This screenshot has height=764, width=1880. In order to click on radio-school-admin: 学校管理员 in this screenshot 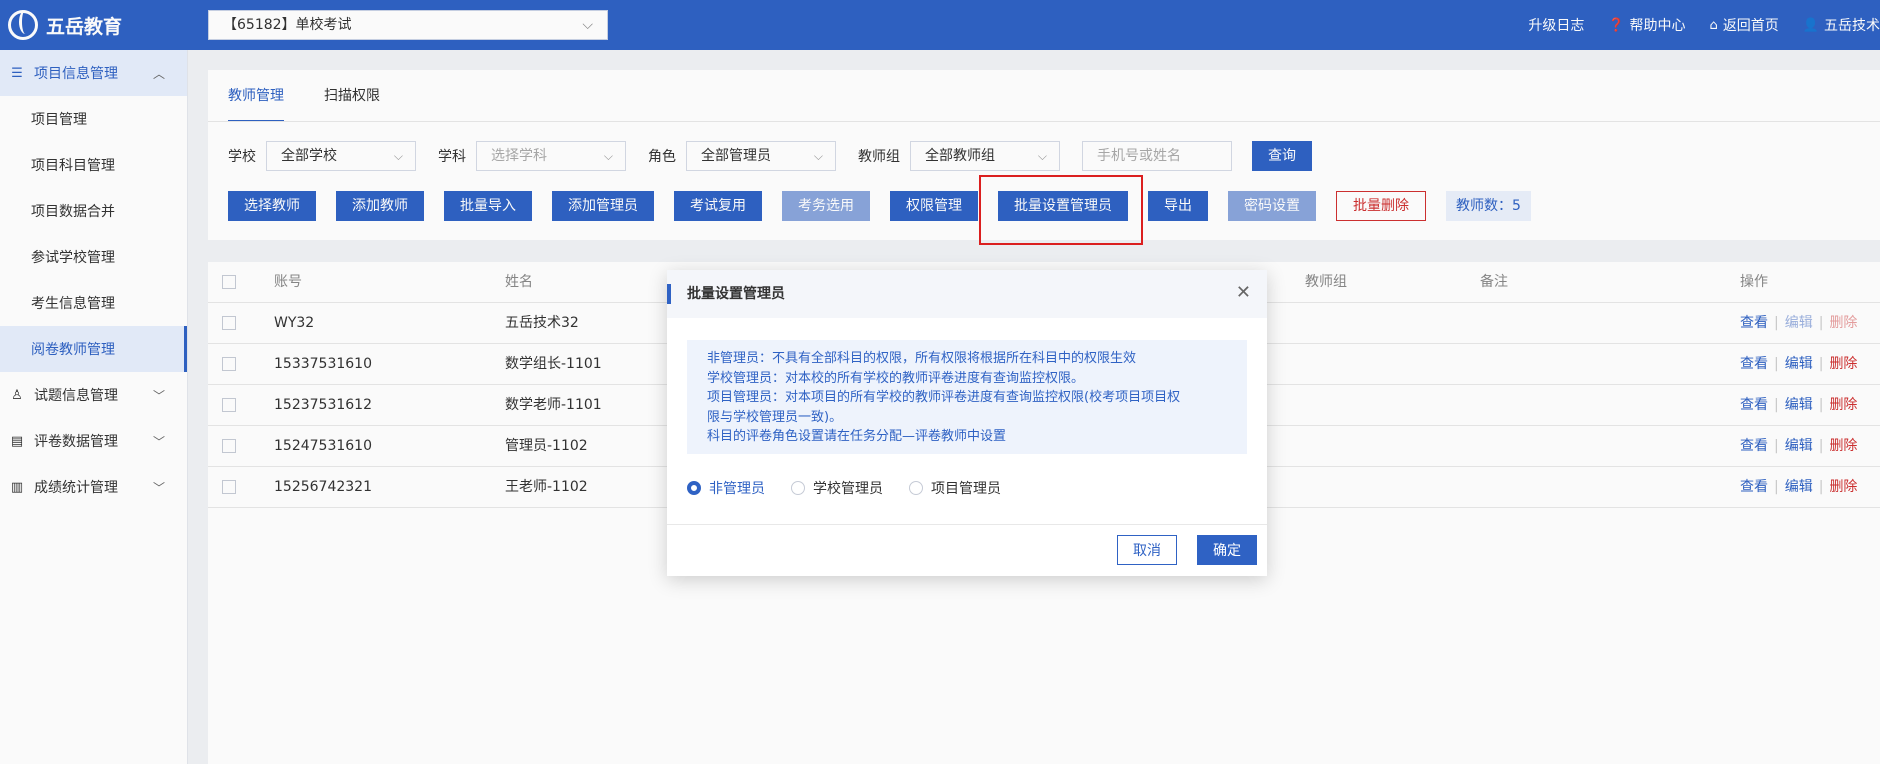, I will do `click(837, 488)`.